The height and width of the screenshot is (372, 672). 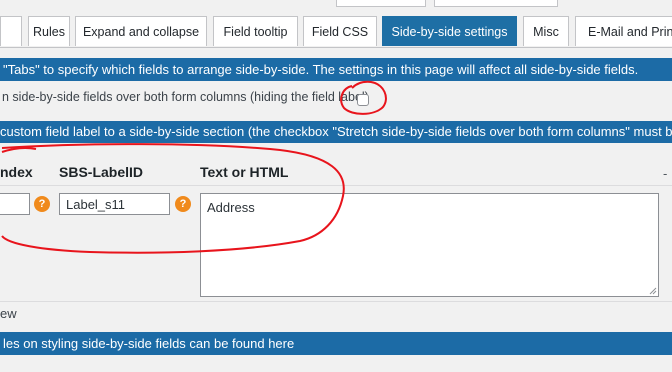 What do you see at coordinates (19, 150) in the screenshot?
I see `annotation-ellipse-tail` at bounding box center [19, 150].